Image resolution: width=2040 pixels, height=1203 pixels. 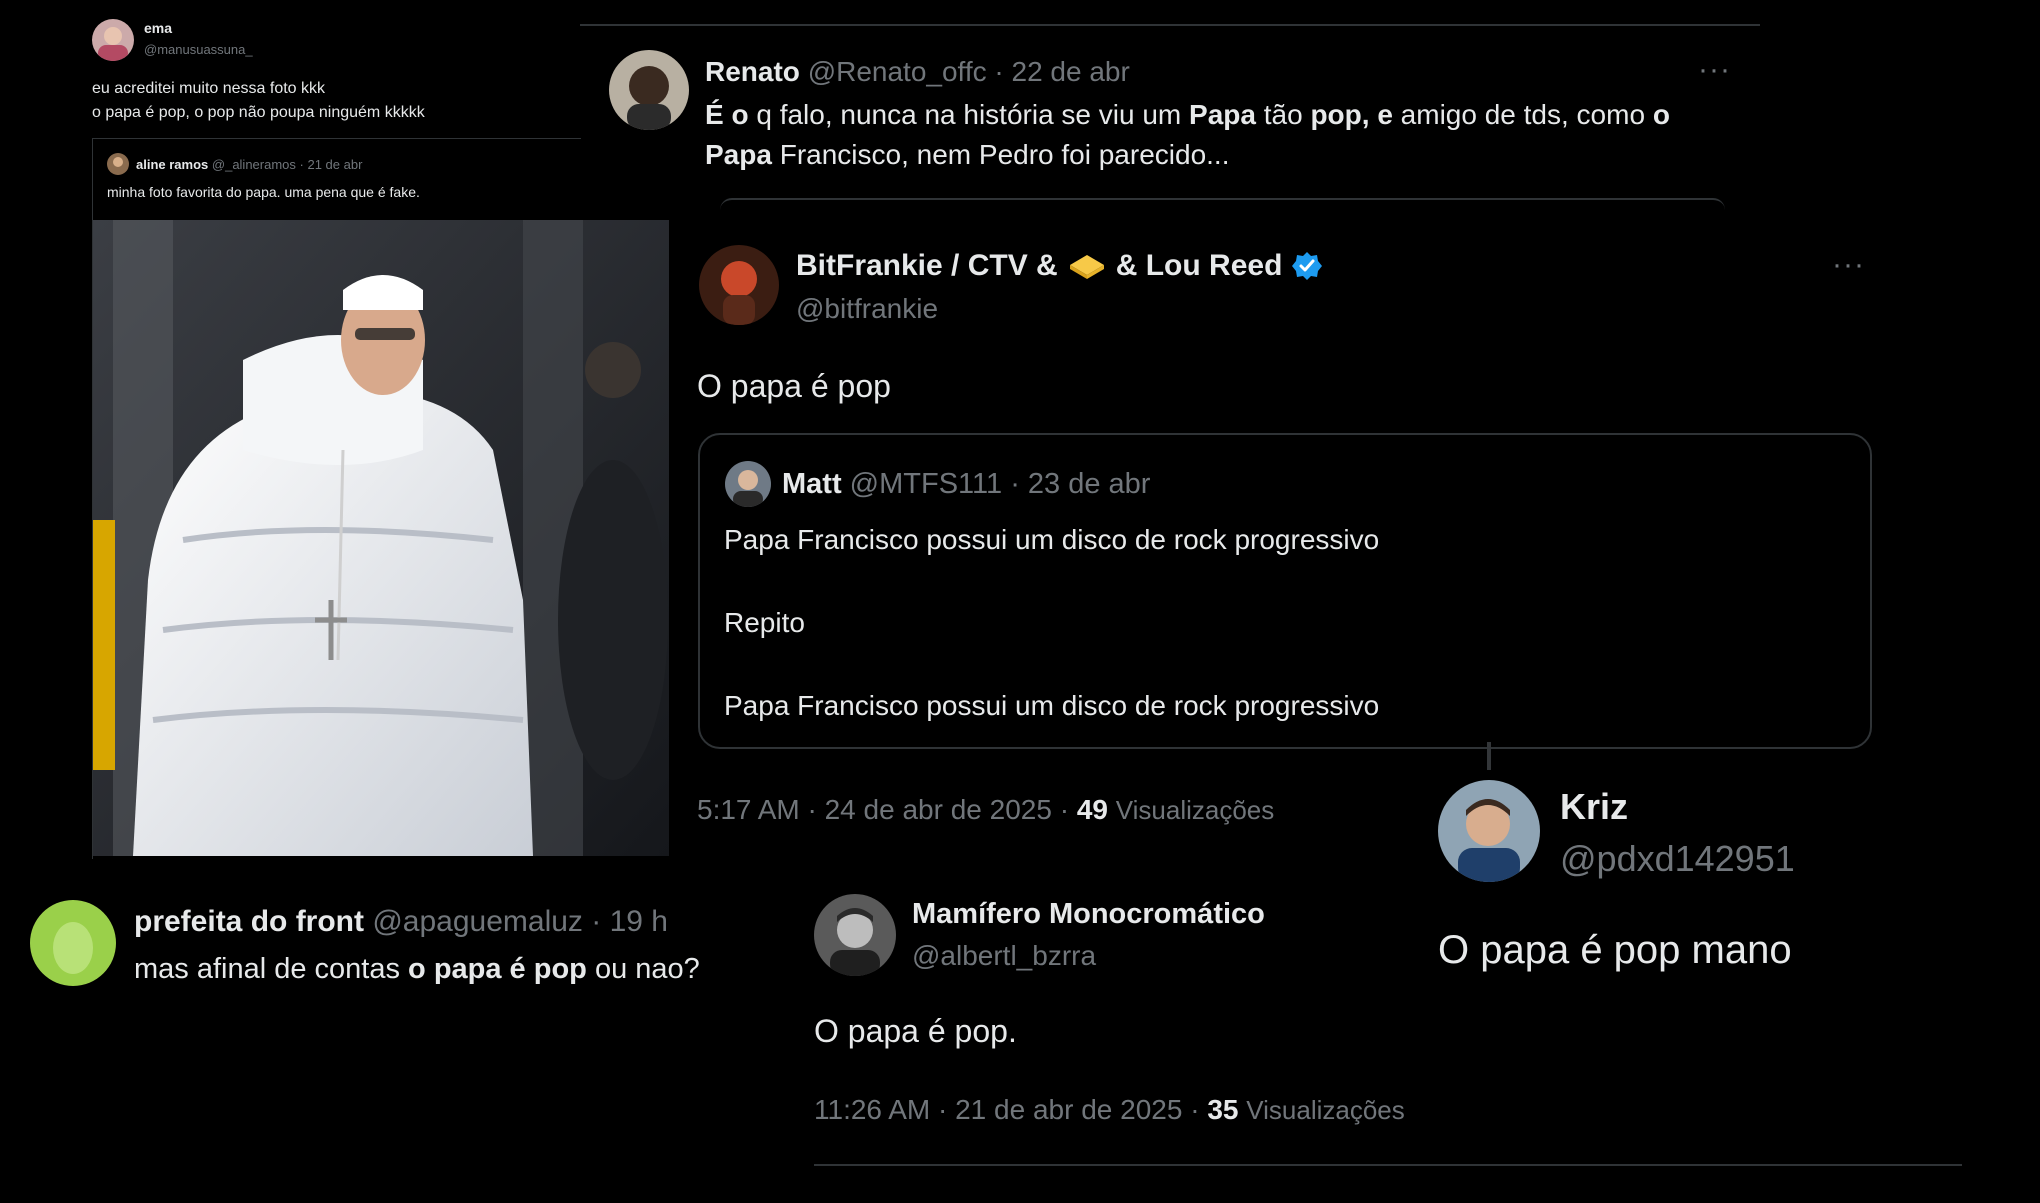 I want to click on renato-text-2: tão, so click(x=1283, y=114).